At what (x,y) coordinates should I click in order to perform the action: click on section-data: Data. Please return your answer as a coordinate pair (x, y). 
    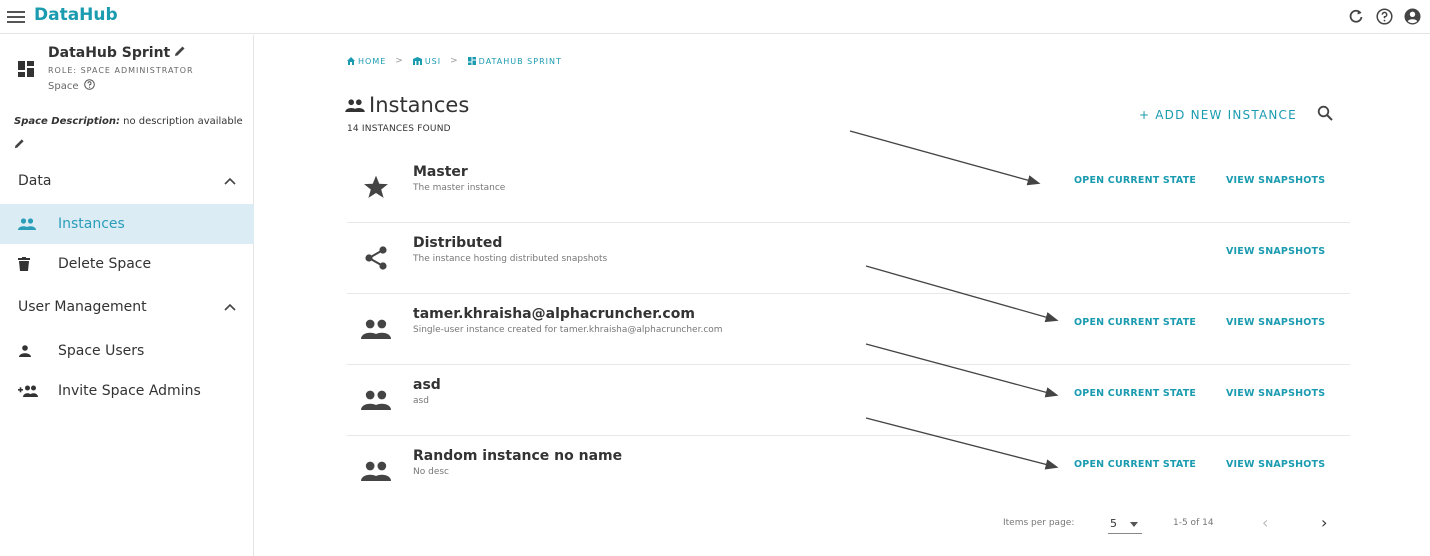
    Looking at the image, I should click on (127, 181).